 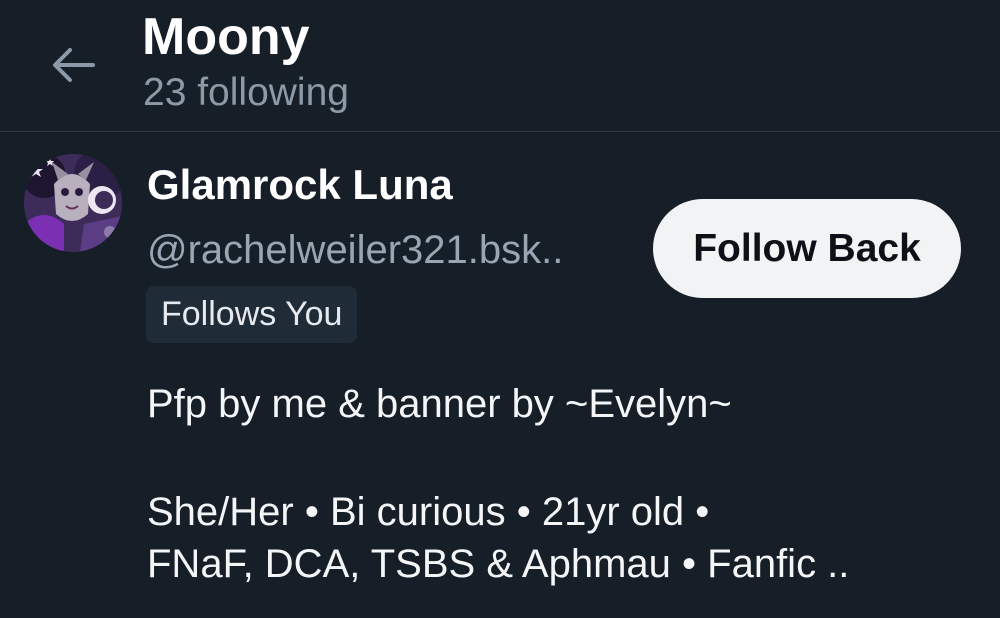 I want to click on following-count: 23 following, so click(x=246, y=92).